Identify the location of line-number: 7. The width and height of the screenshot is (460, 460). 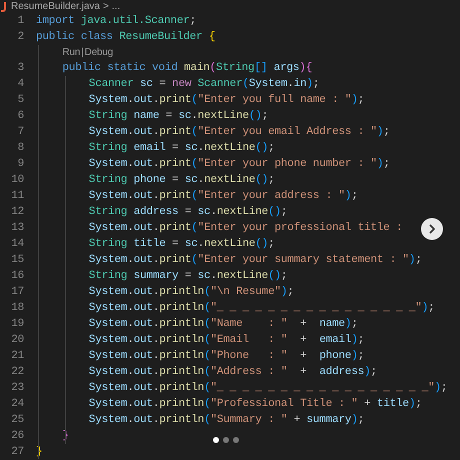
(20, 132).